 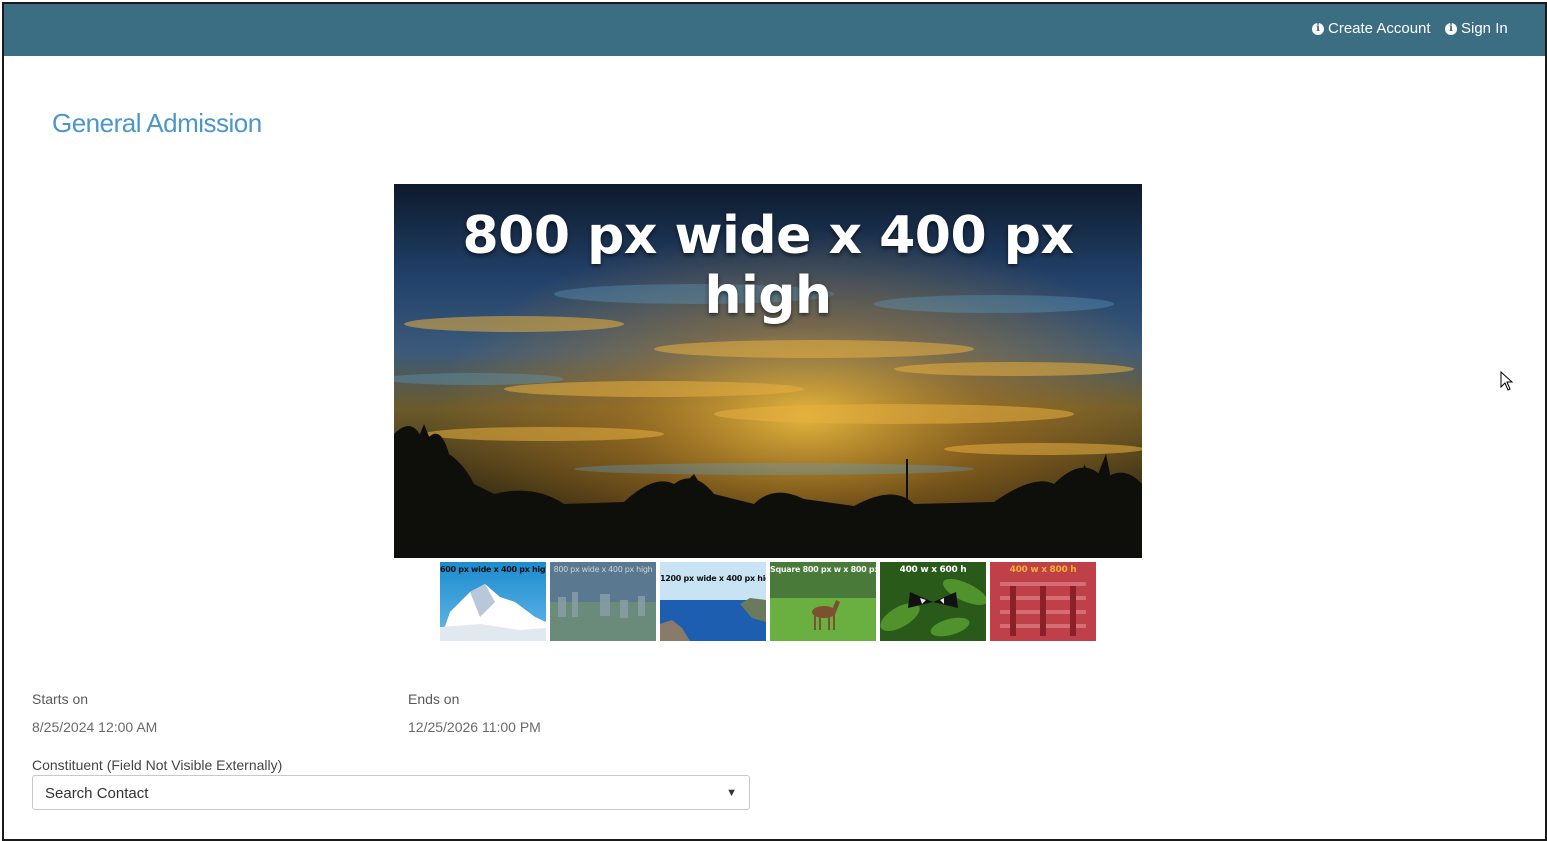 I want to click on thumbnail-butterfly: 400 w x 600 h, so click(x=933, y=601).